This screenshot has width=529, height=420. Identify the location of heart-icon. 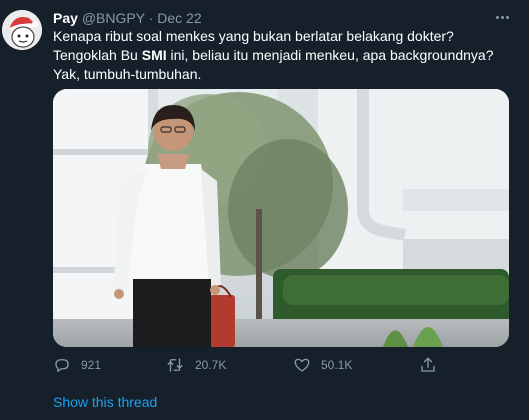
(302, 365).